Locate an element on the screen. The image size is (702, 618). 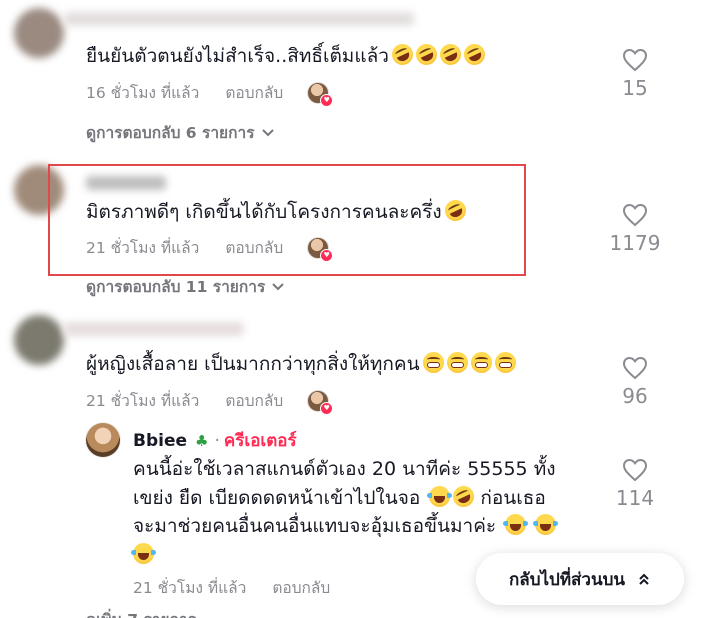
creator-avatar is located at coordinates (103, 440).